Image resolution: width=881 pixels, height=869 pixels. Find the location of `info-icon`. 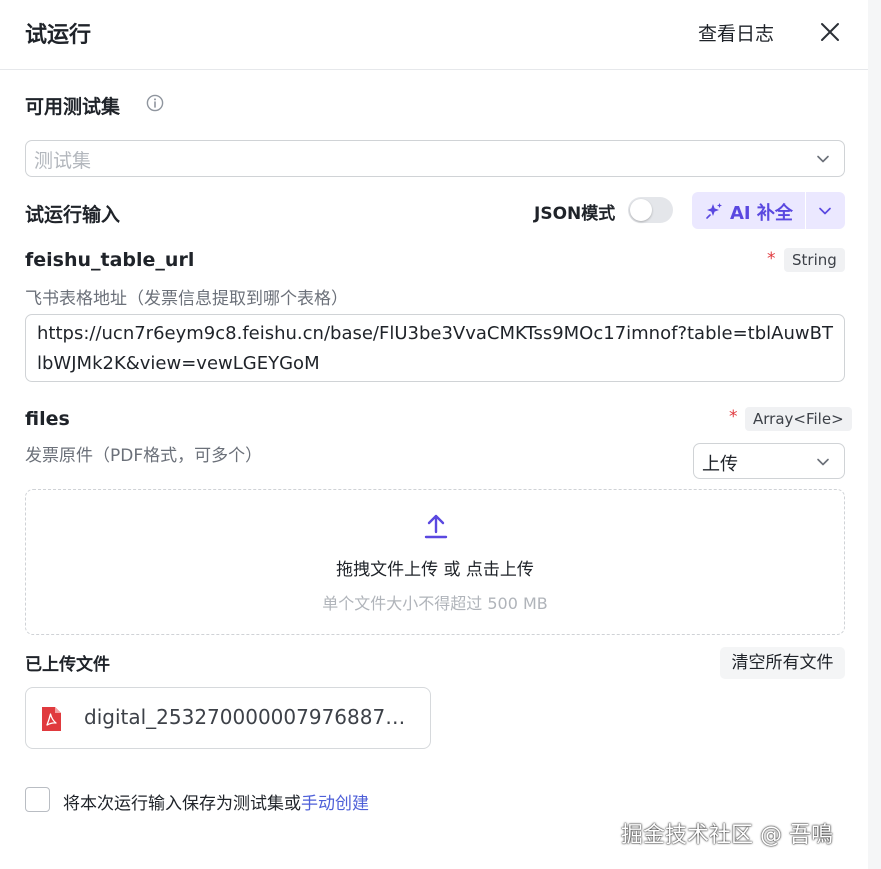

info-icon is located at coordinates (155, 103).